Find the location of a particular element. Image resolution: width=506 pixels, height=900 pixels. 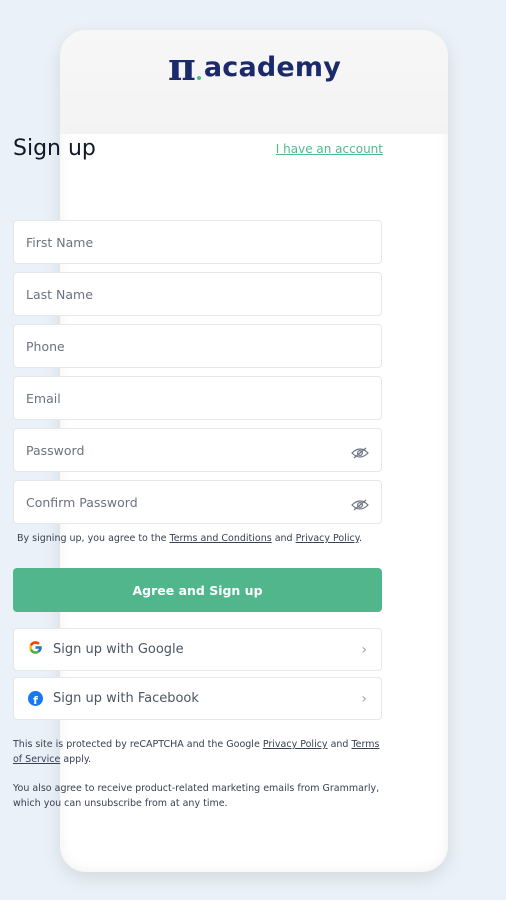

confirm-password-placeholder: Confirm Password is located at coordinates (82, 502).